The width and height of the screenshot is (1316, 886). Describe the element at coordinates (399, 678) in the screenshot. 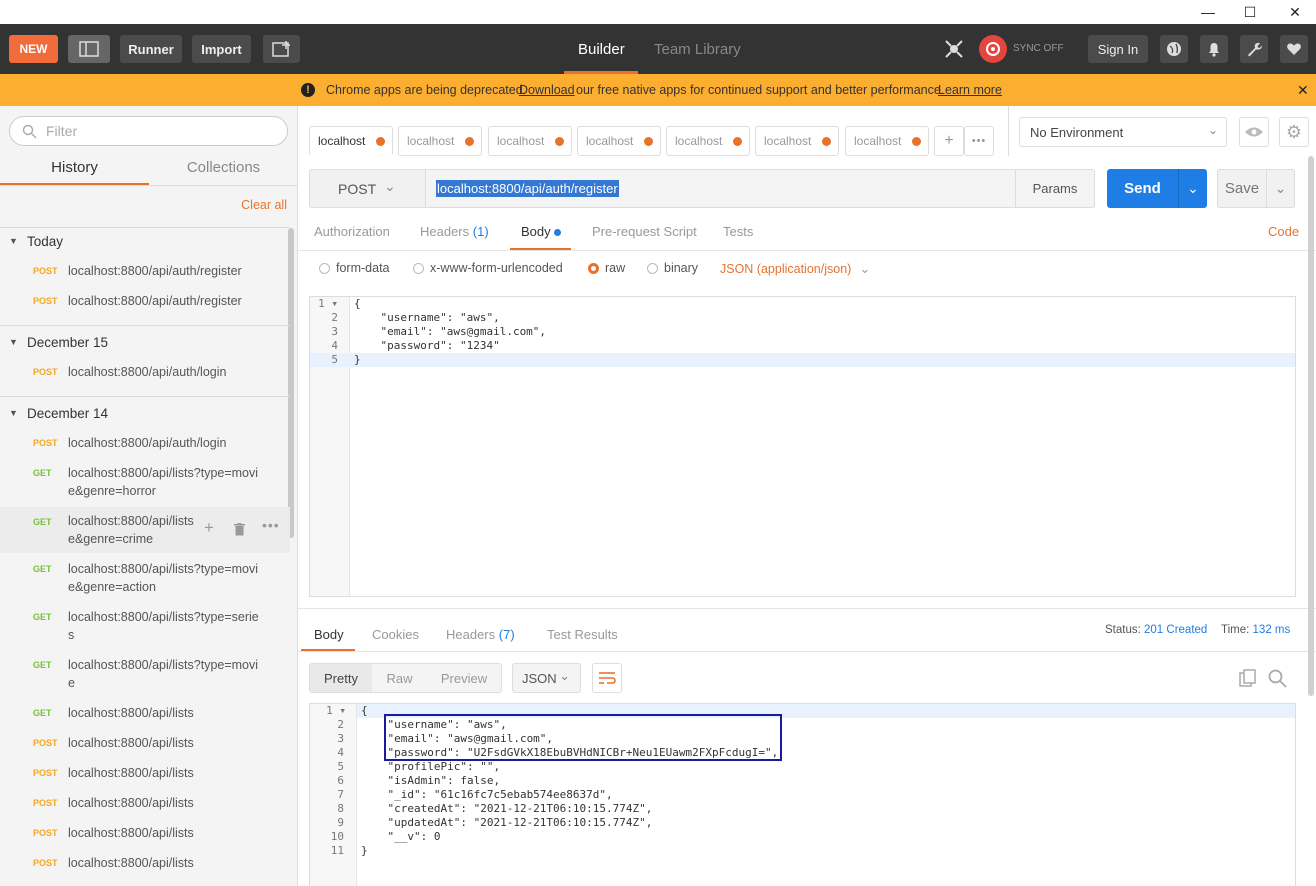

I see `view-raw: Raw` at that location.